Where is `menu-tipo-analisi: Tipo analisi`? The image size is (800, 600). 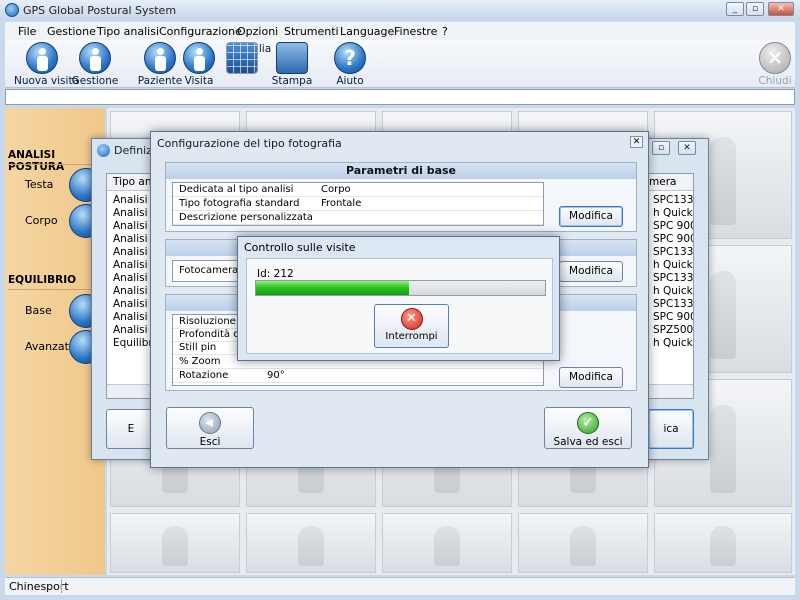
menu-tipo-analisi: Tipo analisi is located at coordinates (128, 31).